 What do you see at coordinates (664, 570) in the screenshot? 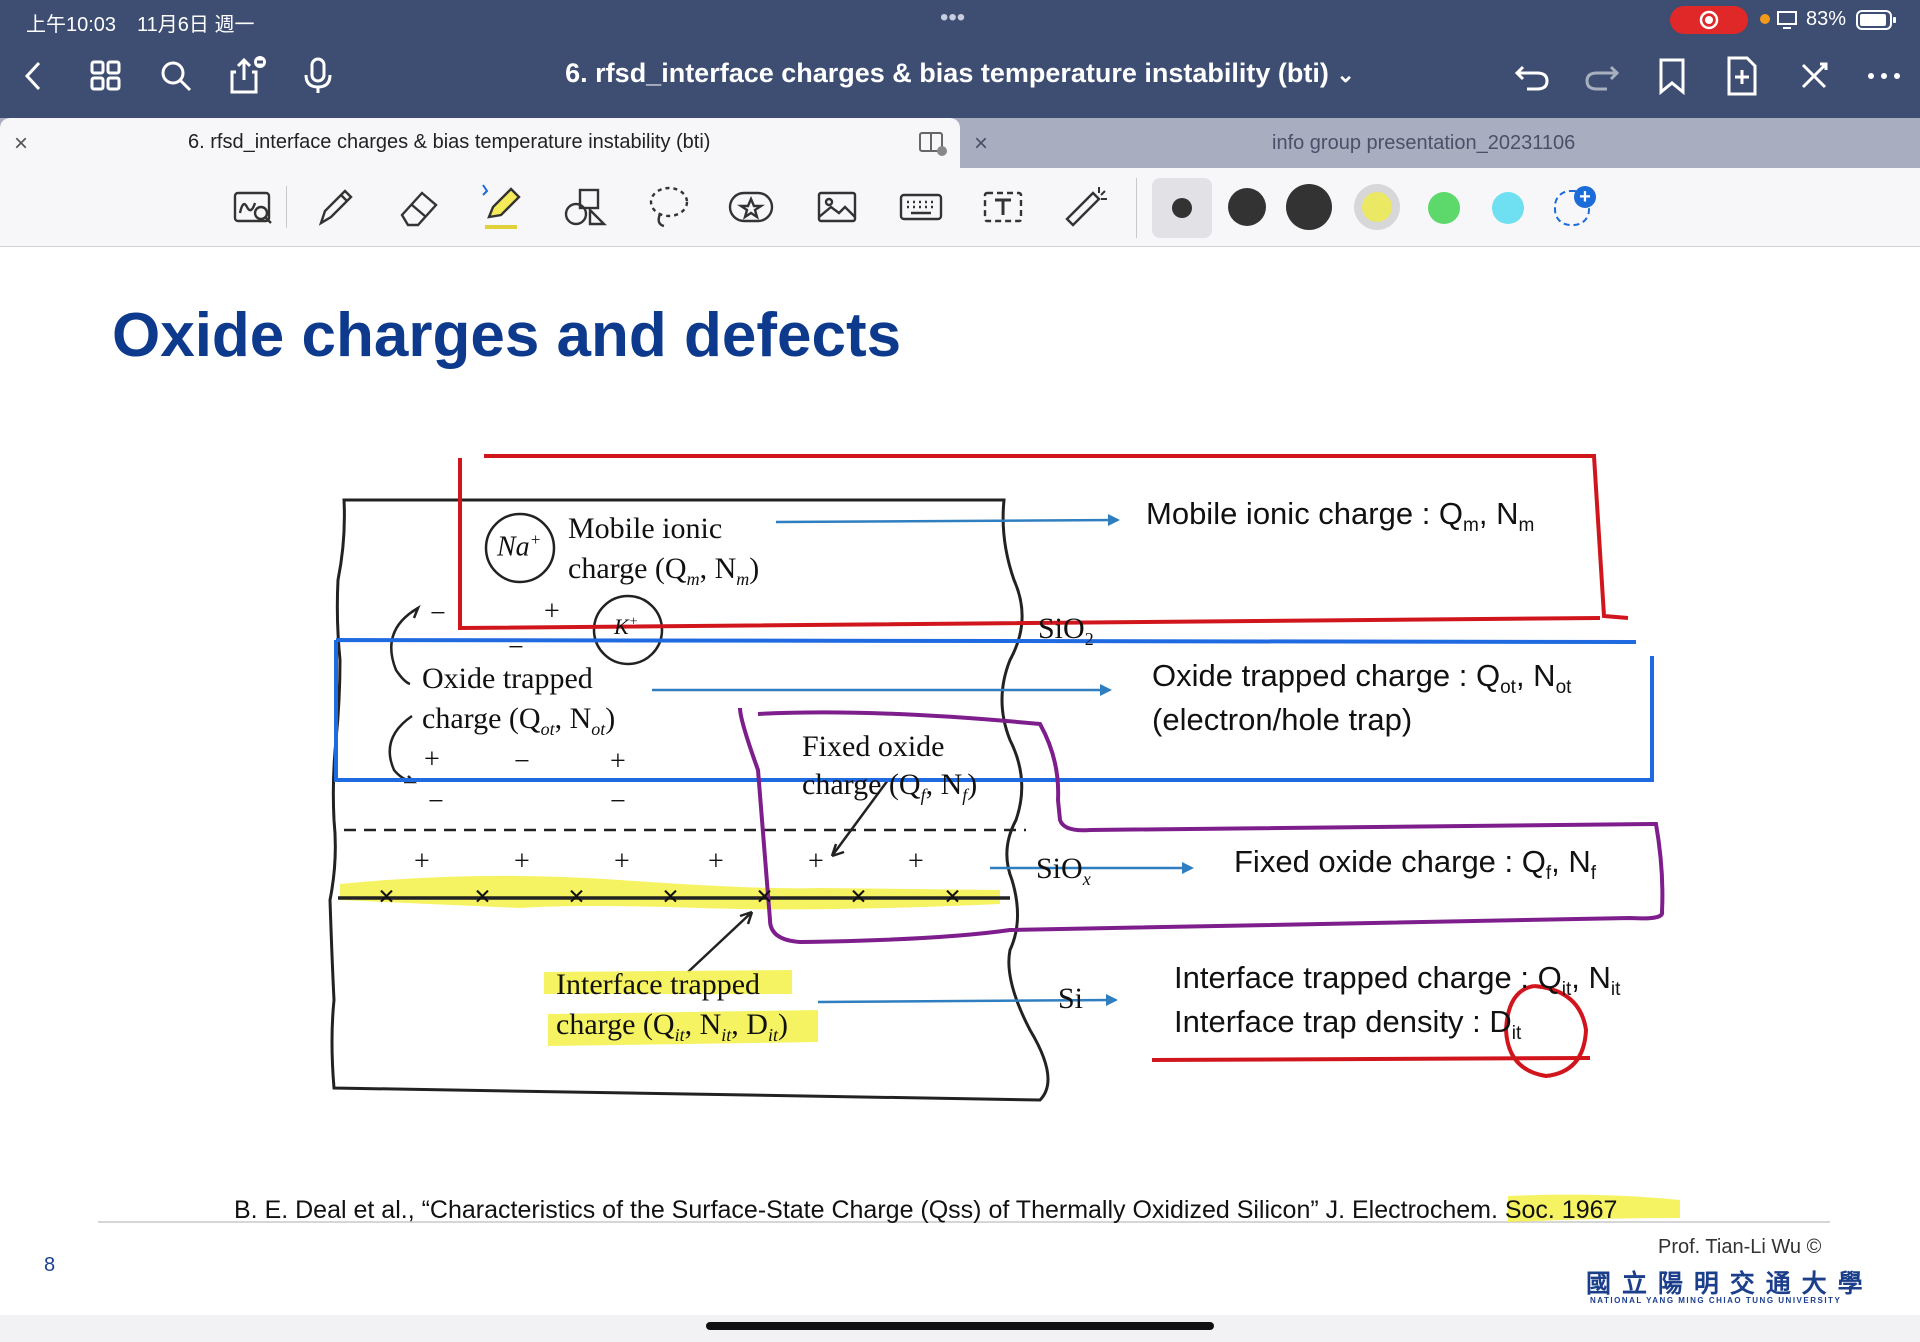
I see `mobile-charge-line2: charge (Qm, Nm)` at bounding box center [664, 570].